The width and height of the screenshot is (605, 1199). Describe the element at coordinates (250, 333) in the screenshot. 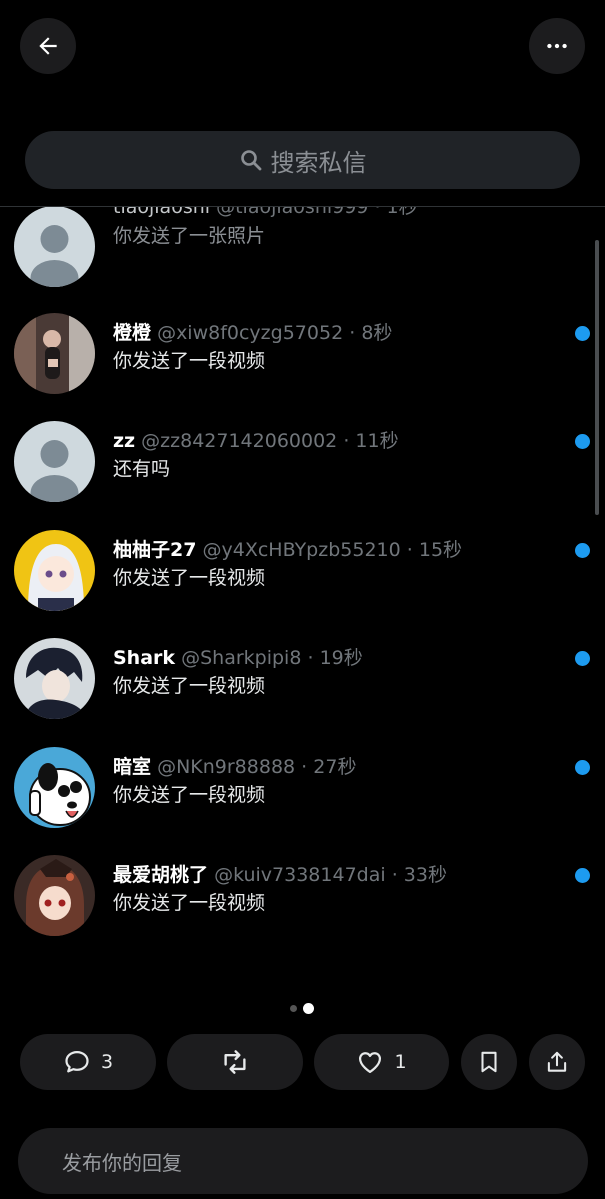

I see `conversation-handle: @xiw8f0cyzg57052` at that location.